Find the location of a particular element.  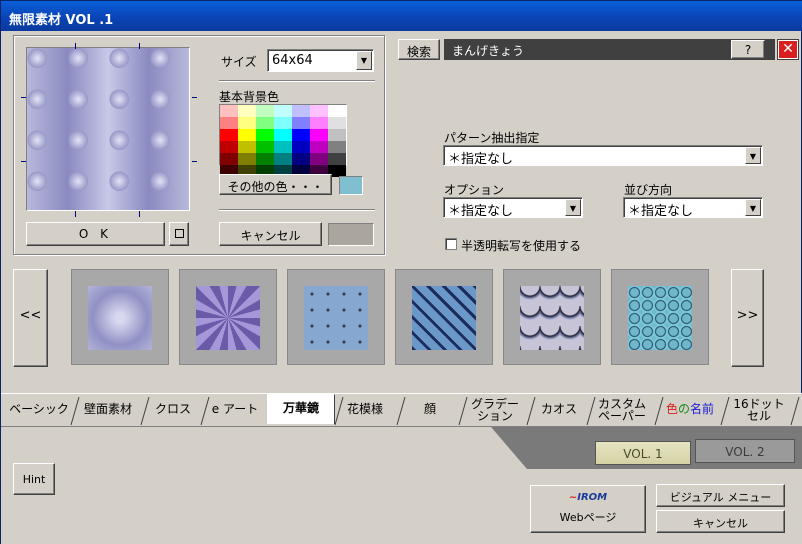

option-select: ＊指定なし ▼ is located at coordinates (513, 208).